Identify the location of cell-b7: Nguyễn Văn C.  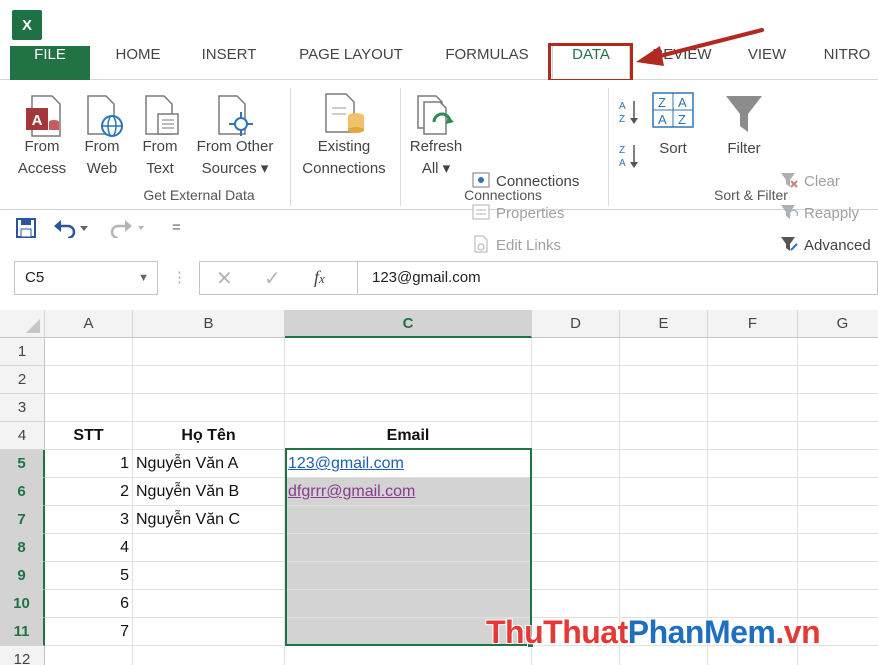
(209, 520).